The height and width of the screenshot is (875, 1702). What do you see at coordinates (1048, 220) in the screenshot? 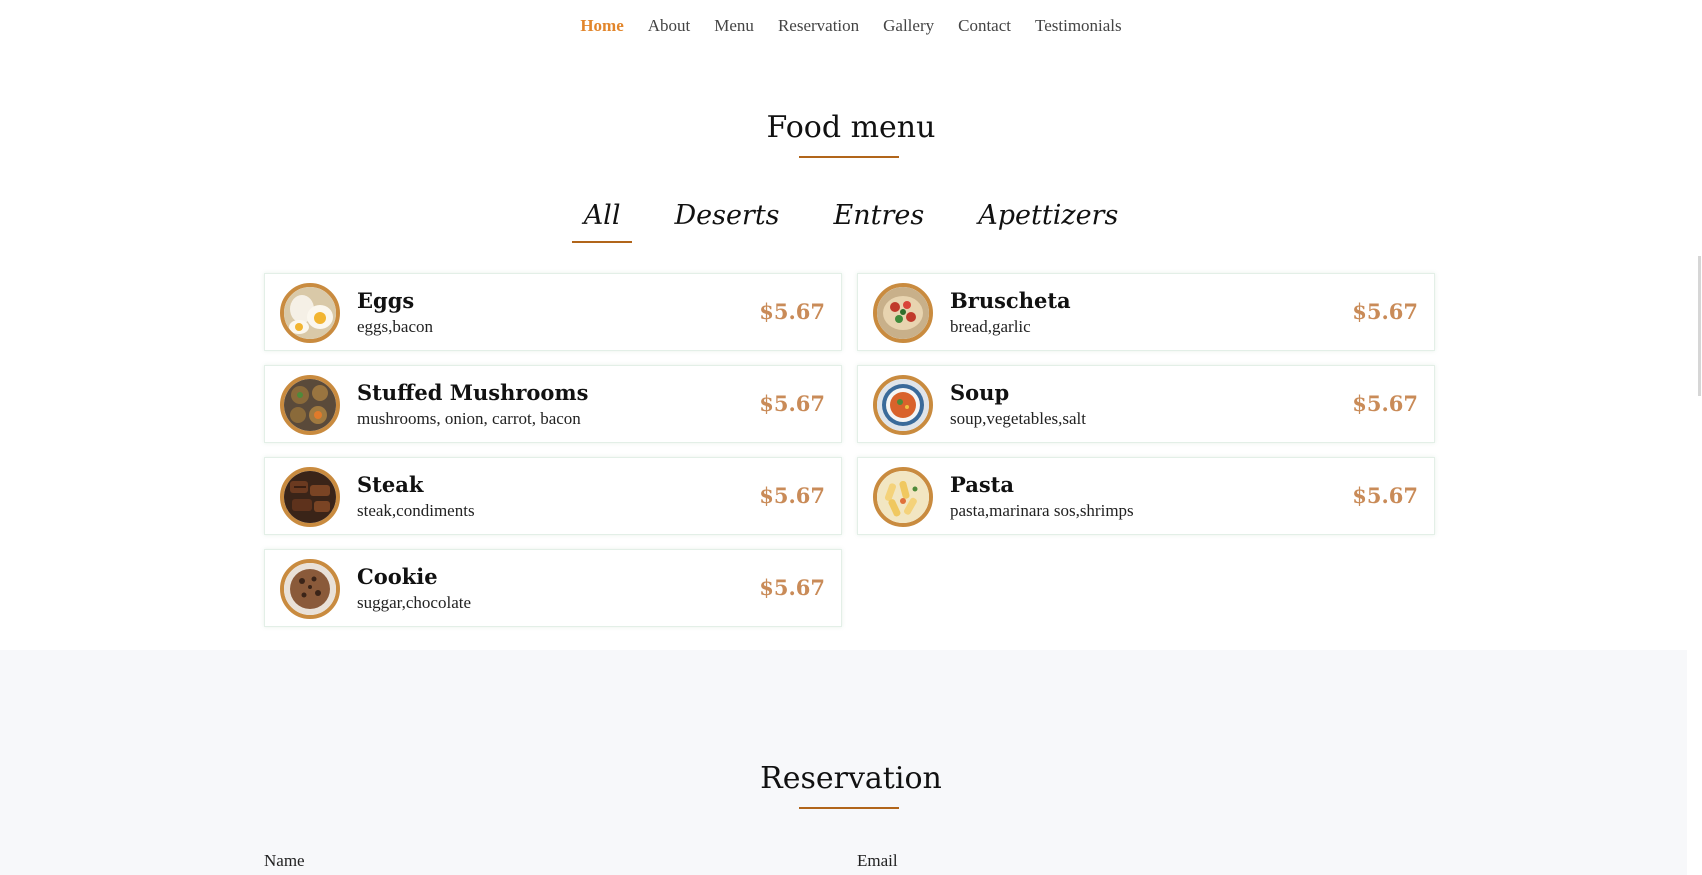
I see `tab-apettizers: Apettizers` at bounding box center [1048, 220].